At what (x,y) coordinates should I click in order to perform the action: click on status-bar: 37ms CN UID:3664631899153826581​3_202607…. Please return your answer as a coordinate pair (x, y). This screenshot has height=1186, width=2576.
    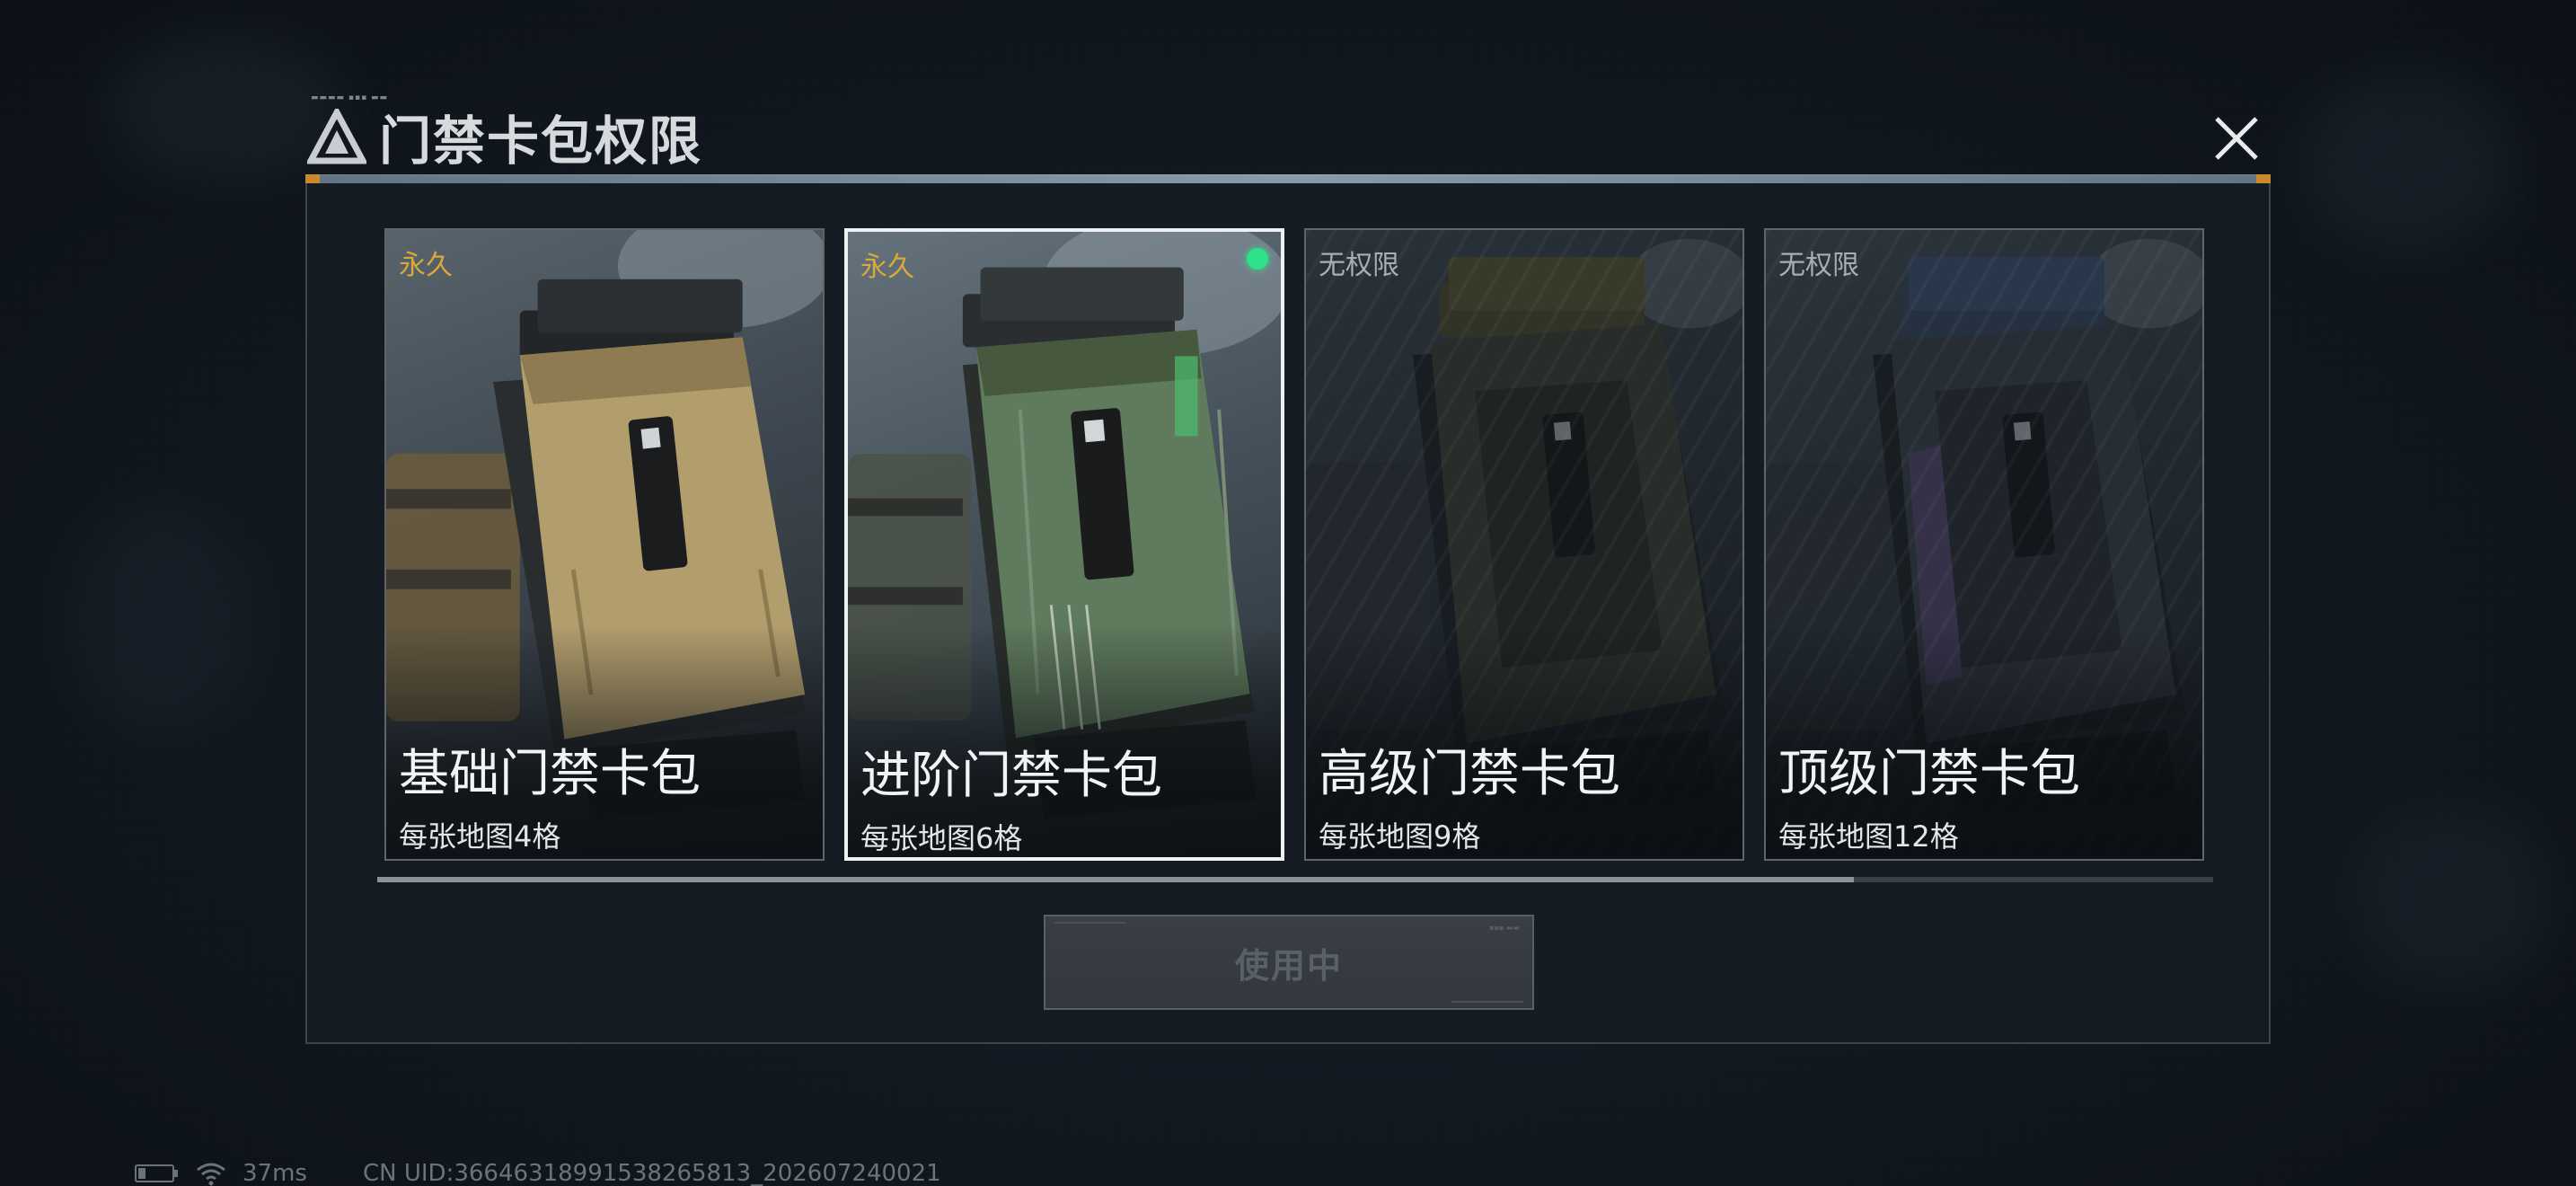
    Looking at the image, I should click on (538, 1170).